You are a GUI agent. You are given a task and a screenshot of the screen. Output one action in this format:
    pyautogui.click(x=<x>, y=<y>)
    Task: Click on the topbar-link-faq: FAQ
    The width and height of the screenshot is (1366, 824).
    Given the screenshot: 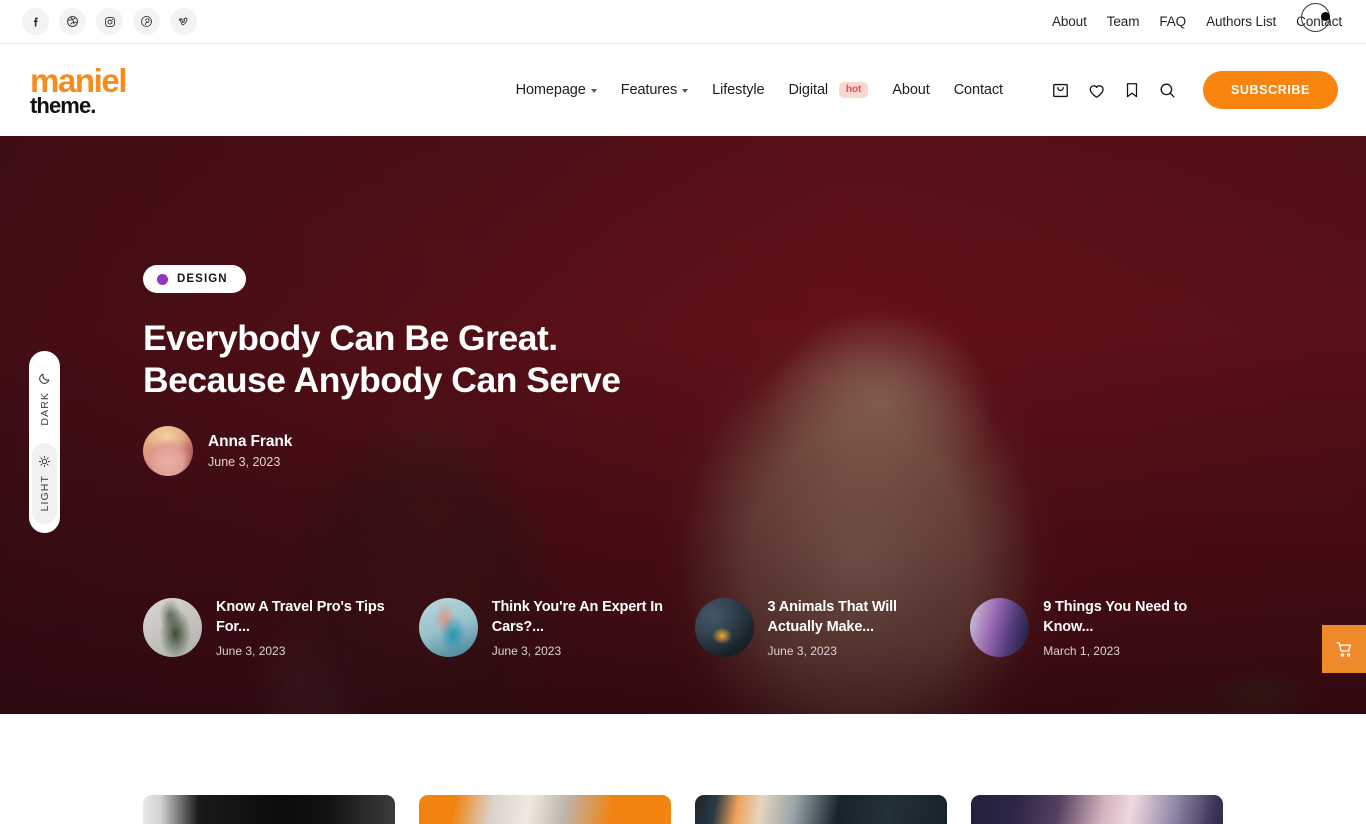 What is the action you would take?
    pyautogui.click(x=1172, y=21)
    